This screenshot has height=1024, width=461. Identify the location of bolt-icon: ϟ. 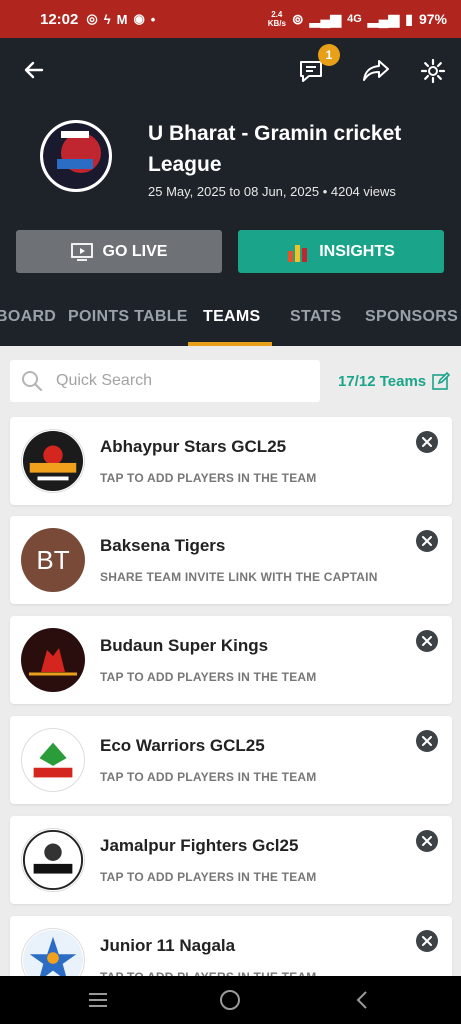
(107, 19).